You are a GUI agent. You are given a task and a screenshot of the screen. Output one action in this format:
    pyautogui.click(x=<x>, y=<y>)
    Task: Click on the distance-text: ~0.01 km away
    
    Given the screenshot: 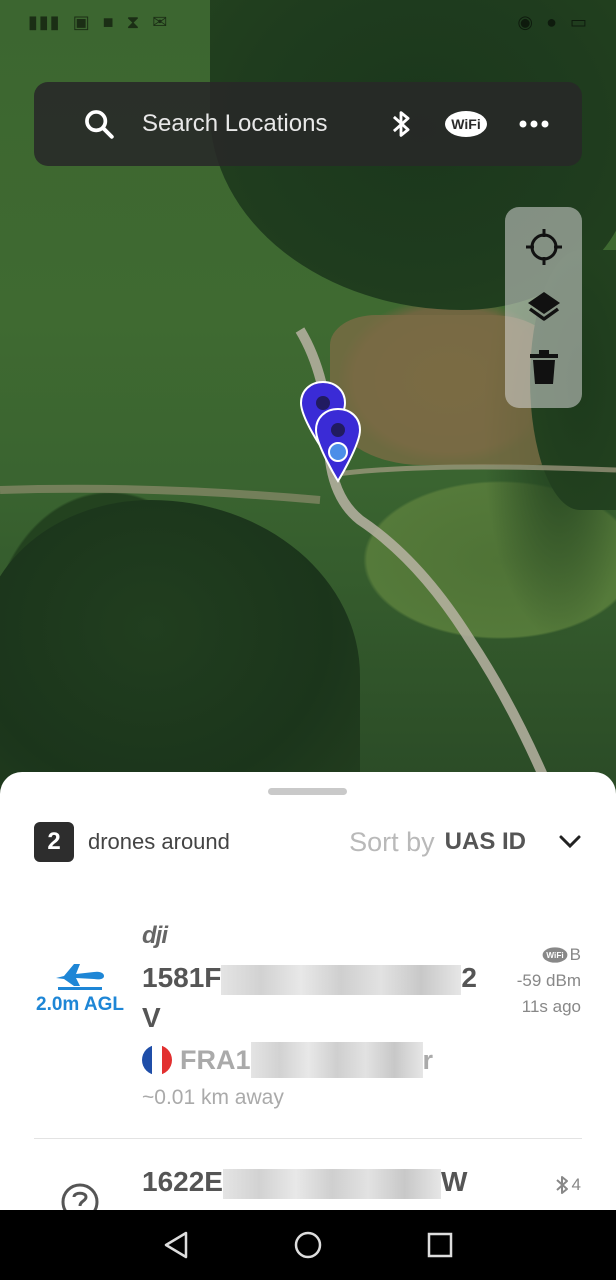 What is the action you would take?
    pyautogui.click(x=213, y=1097)
    